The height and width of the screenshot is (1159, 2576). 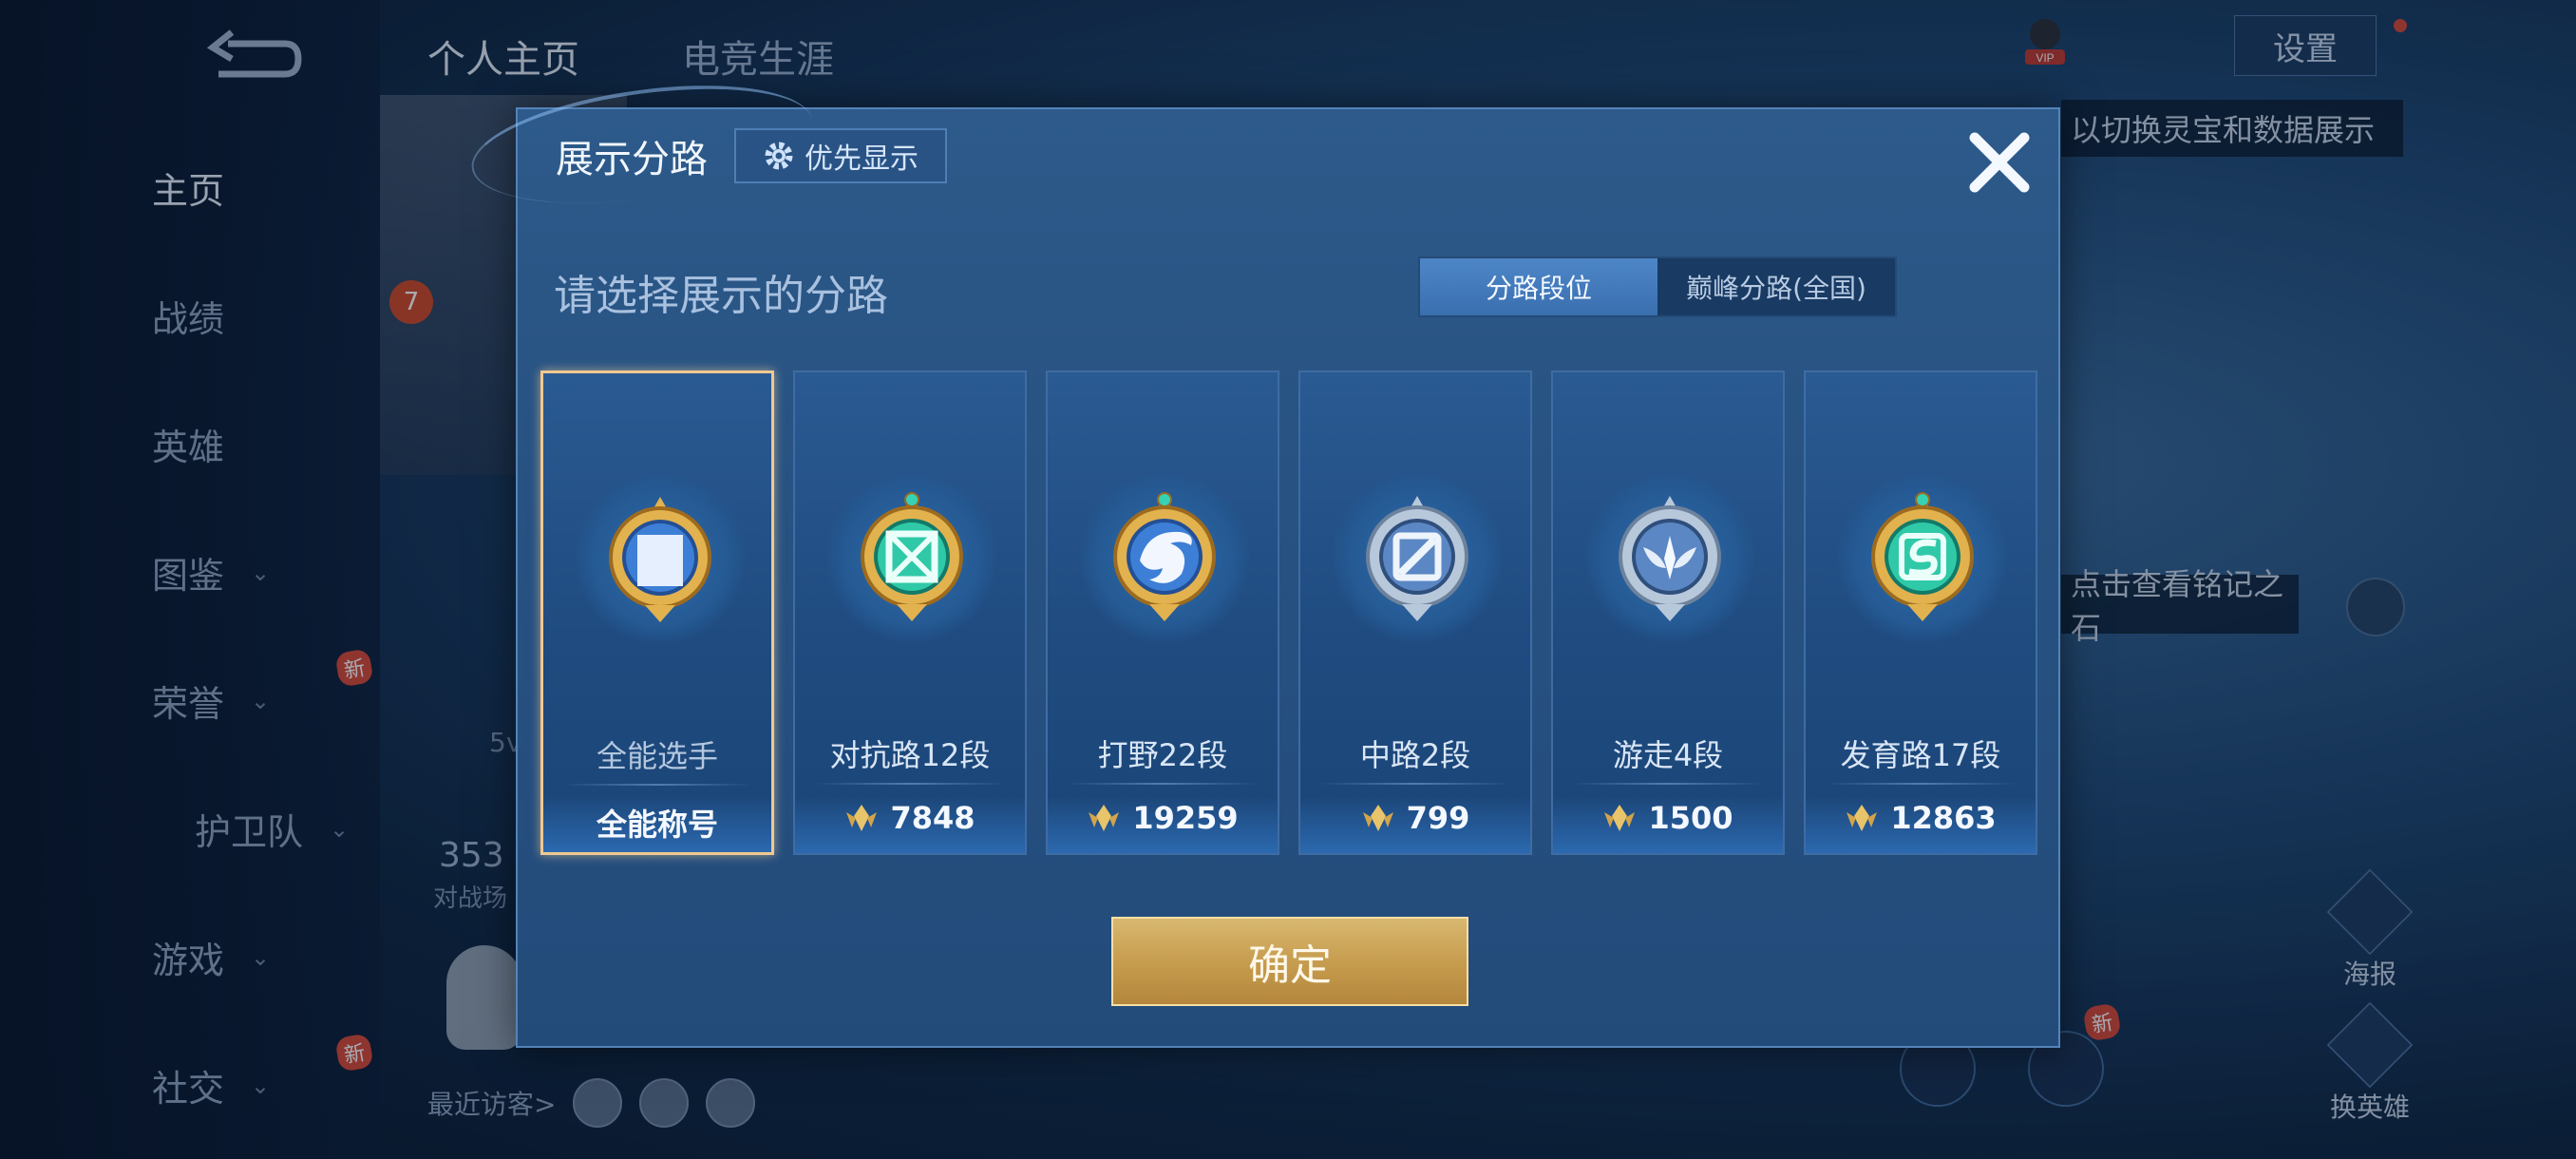 I want to click on priority-display-button: 优先显示, so click(x=840, y=155).